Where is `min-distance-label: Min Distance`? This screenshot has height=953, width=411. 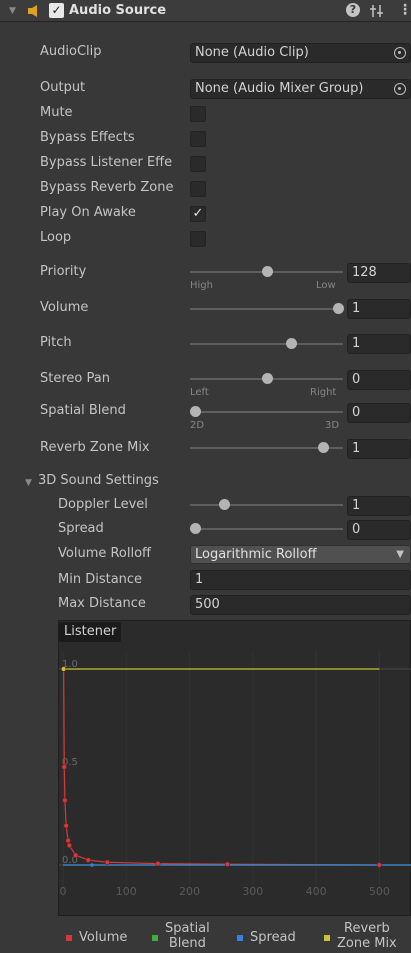
min-distance-label: Min Distance is located at coordinates (100, 579).